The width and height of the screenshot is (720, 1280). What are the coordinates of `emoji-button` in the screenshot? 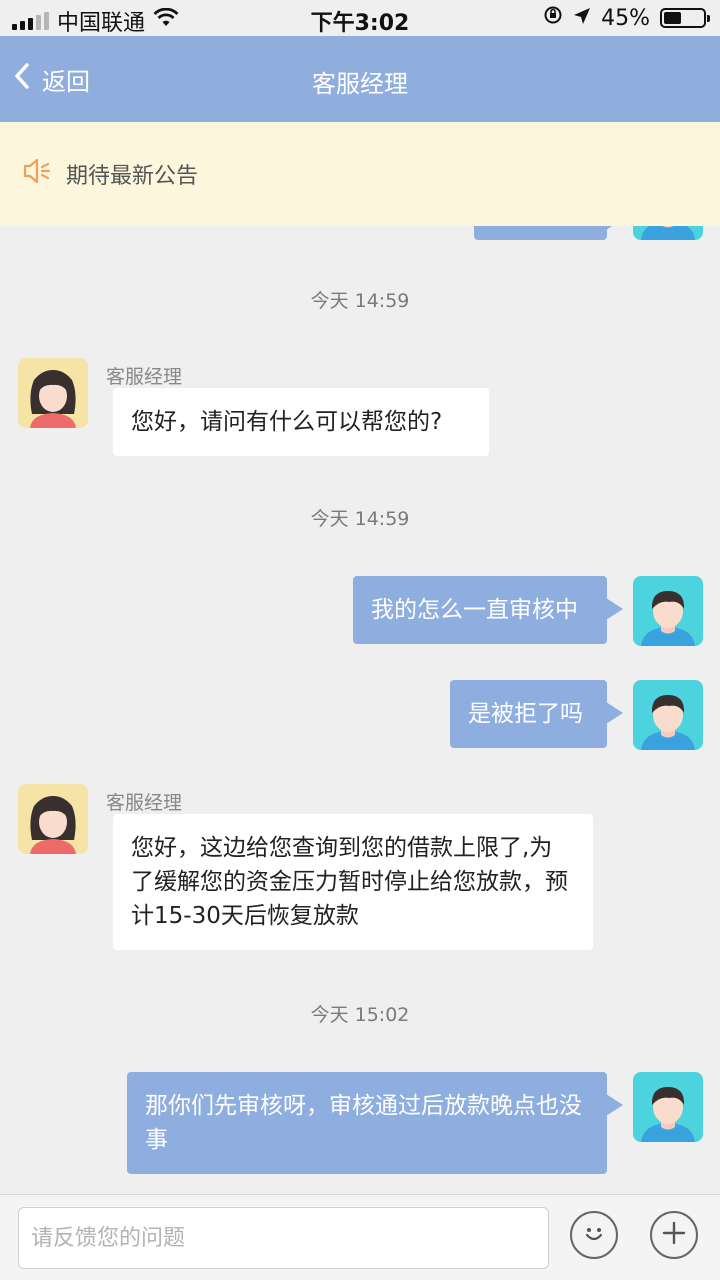 It's located at (594, 1235).